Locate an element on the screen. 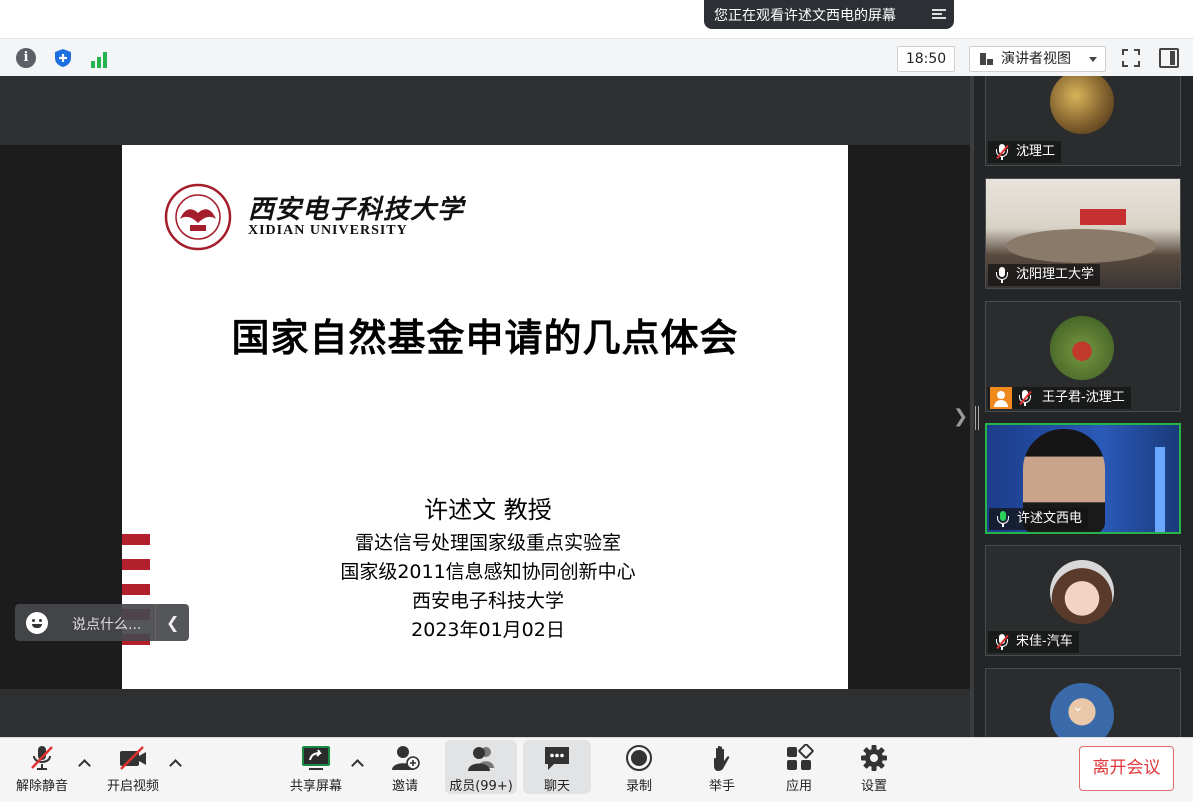 This screenshot has width=1193, height=802. apps-button: 应用 is located at coordinates (799, 768).